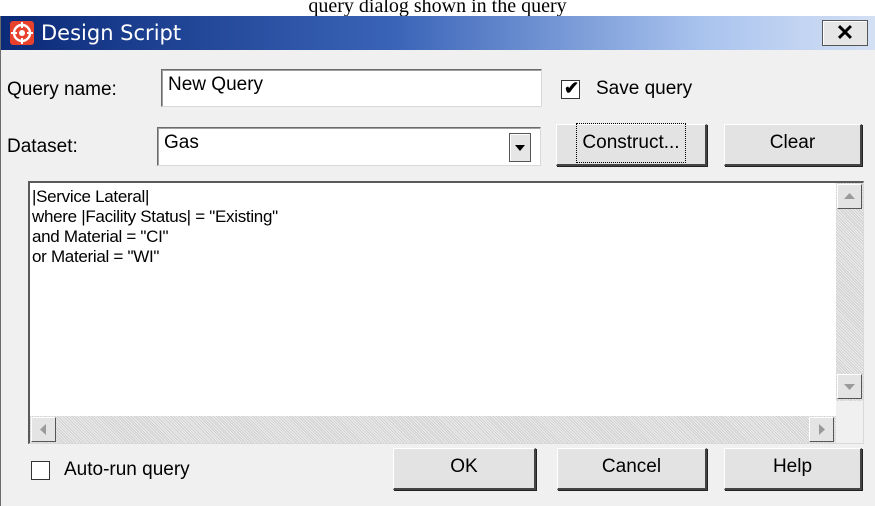 This screenshot has width=875, height=506. Describe the element at coordinates (792, 466) in the screenshot. I see `help-button-label: Help` at that location.